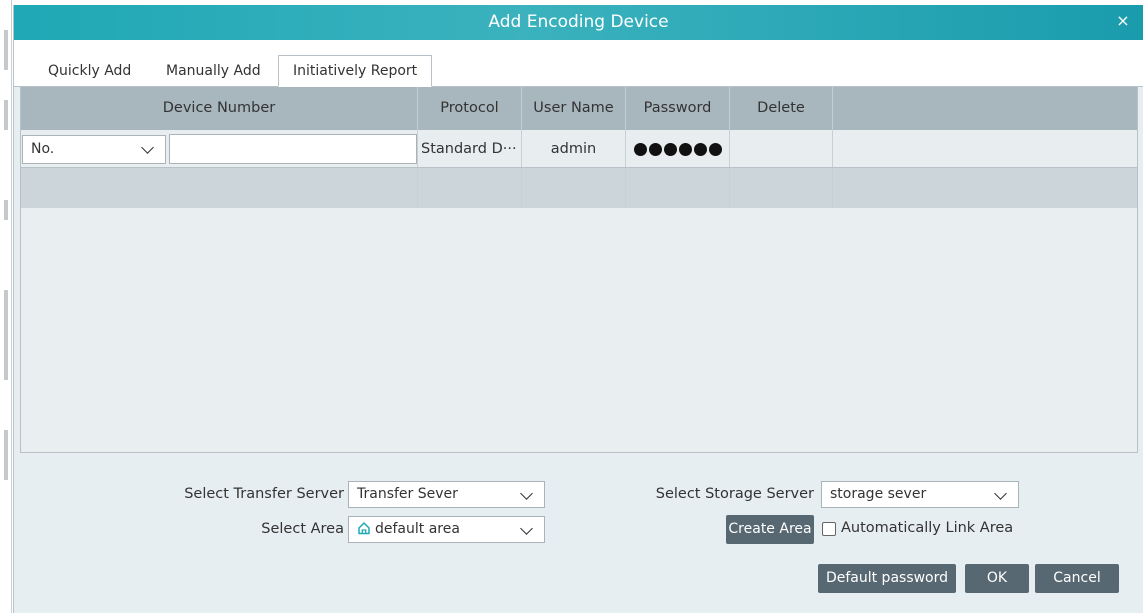 The image size is (1143, 613). What do you see at coordinates (770, 529) in the screenshot?
I see `create-area-button: Create Area` at bounding box center [770, 529].